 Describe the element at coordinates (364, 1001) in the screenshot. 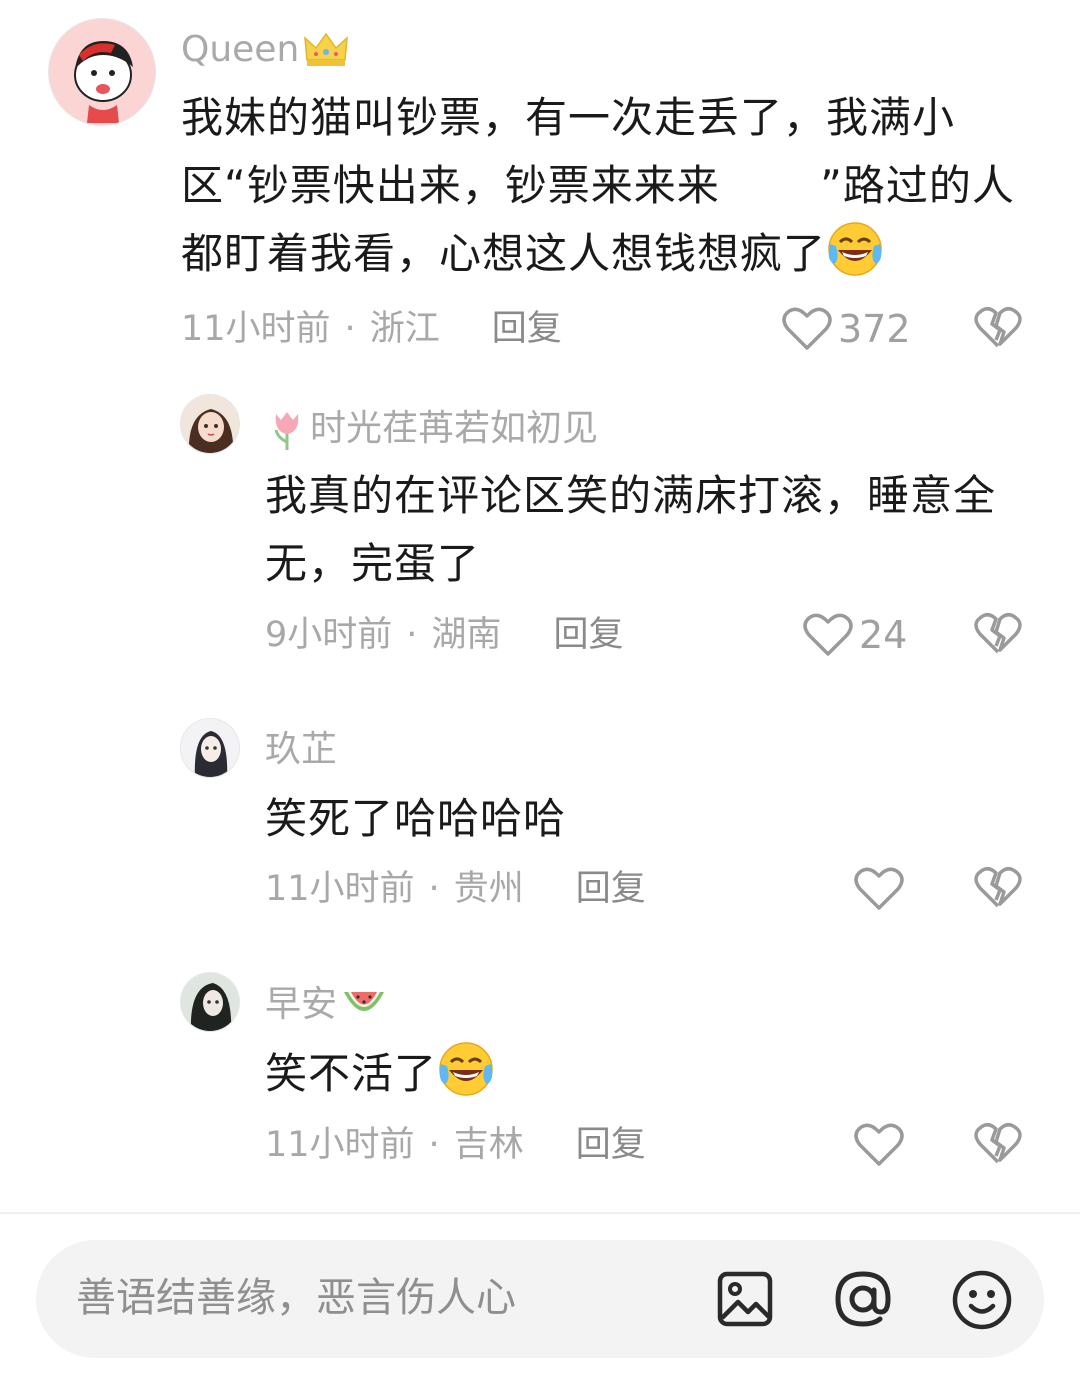

I see `watermelon-icon` at that location.